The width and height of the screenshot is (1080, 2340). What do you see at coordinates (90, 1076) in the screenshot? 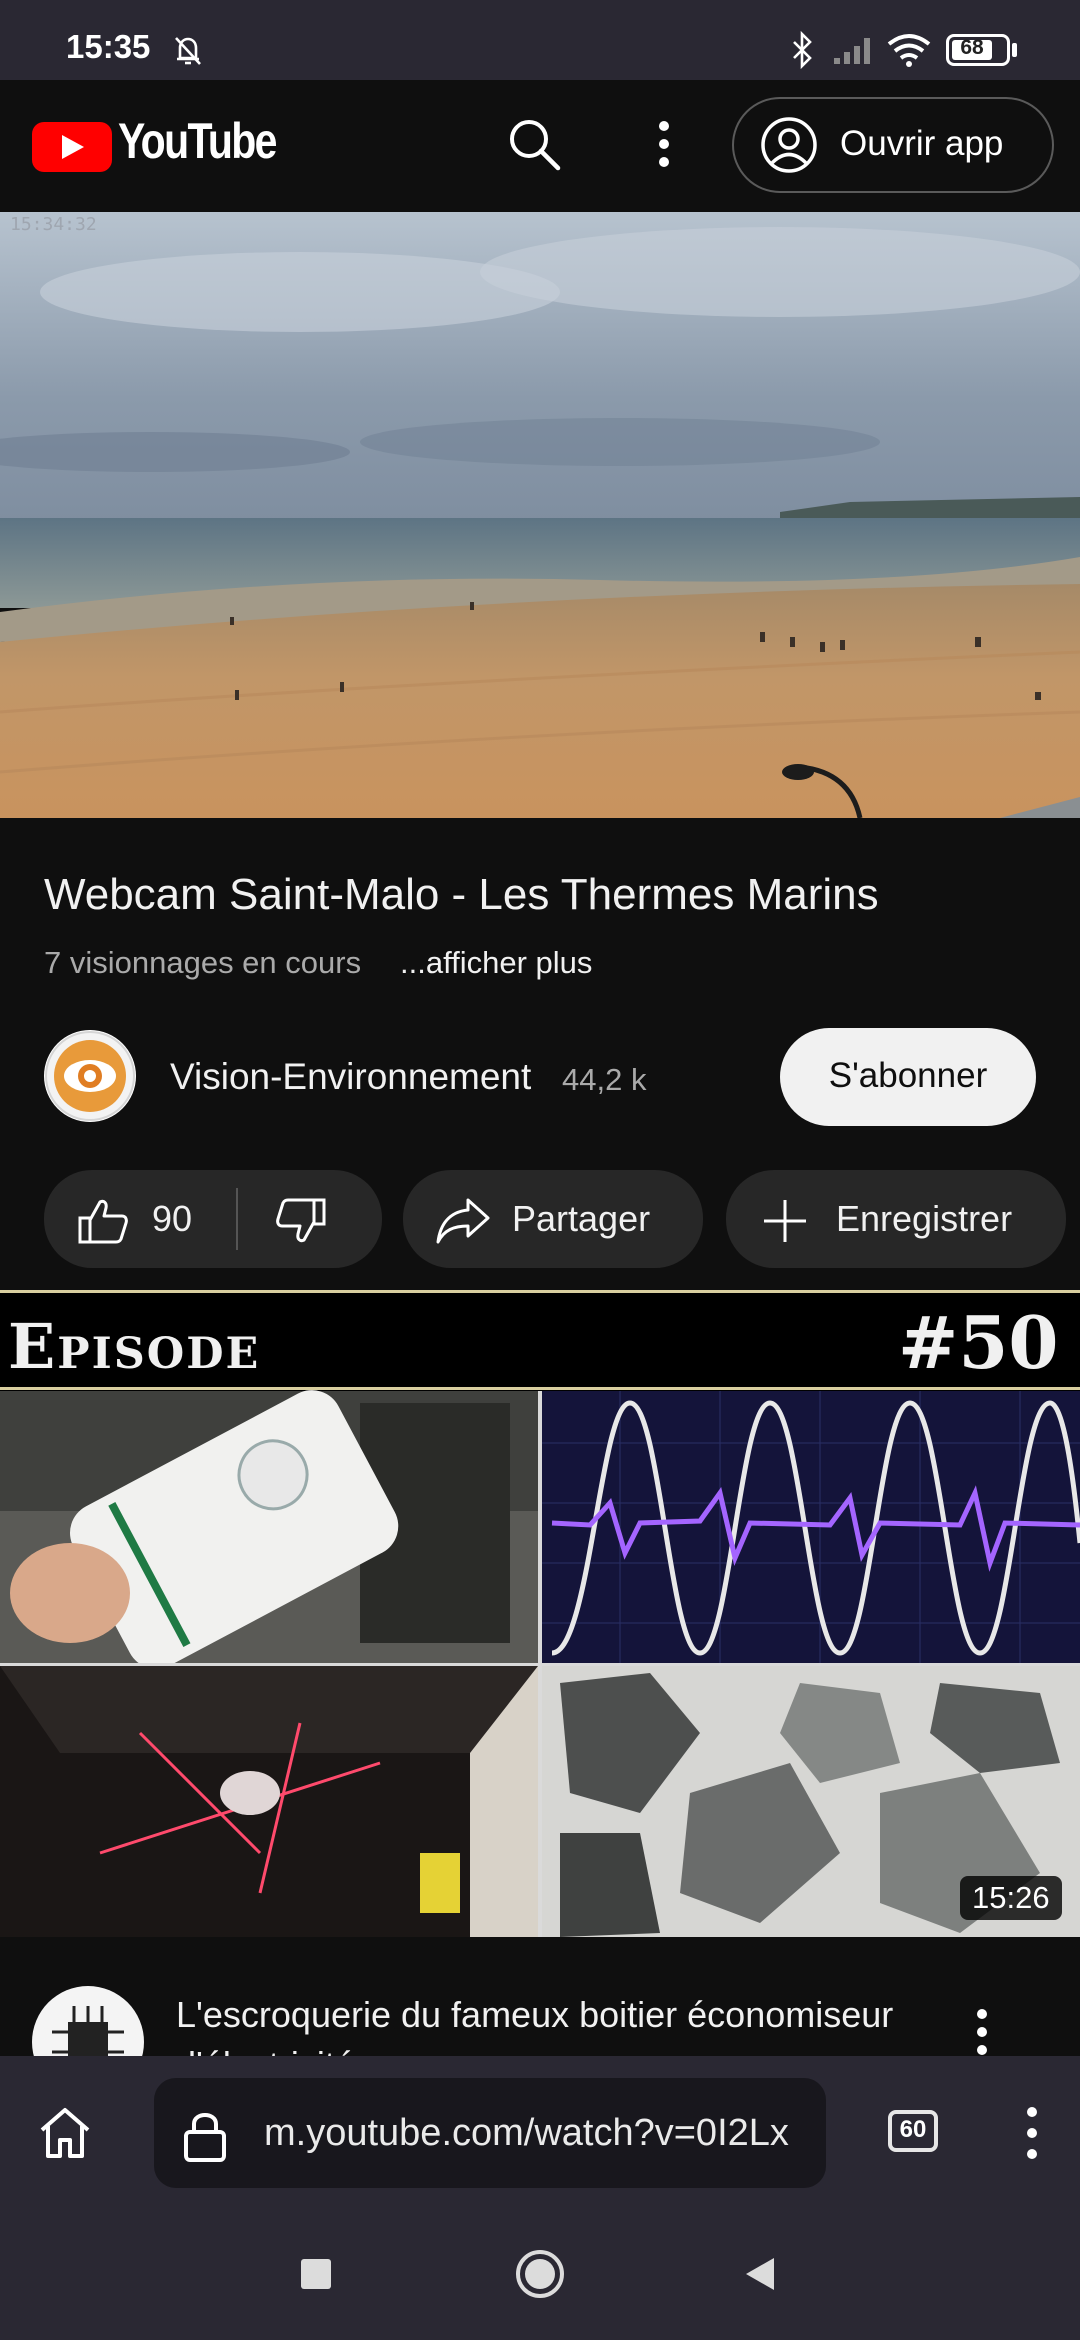
I see `channel-avatar` at bounding box center [90, 1076].